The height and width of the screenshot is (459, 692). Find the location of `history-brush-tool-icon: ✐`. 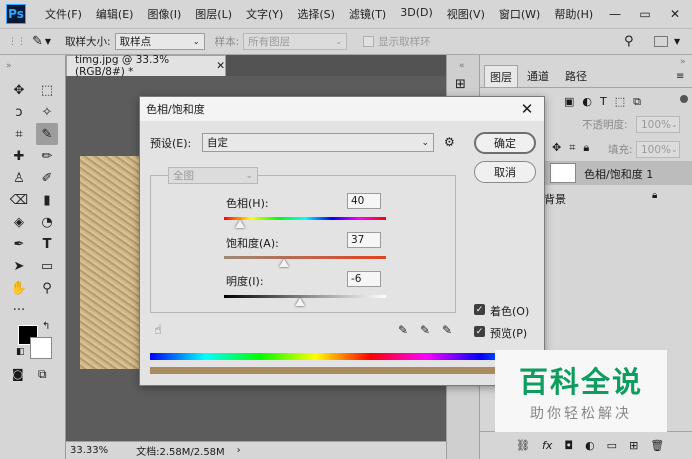

history-brush-tool-icon: ✐ is located at coordinates (47, 178).